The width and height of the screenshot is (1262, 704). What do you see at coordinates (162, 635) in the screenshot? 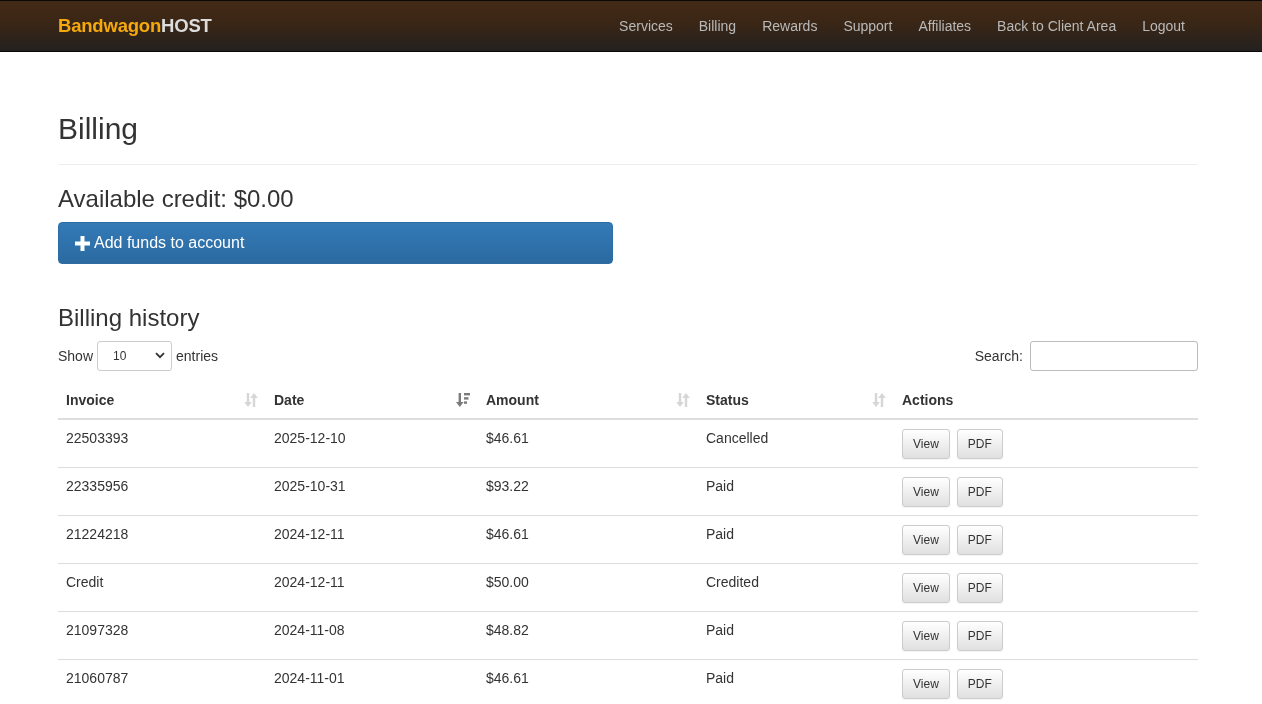
I see `table-cell: 21097328` at bounding box center [162, 635].